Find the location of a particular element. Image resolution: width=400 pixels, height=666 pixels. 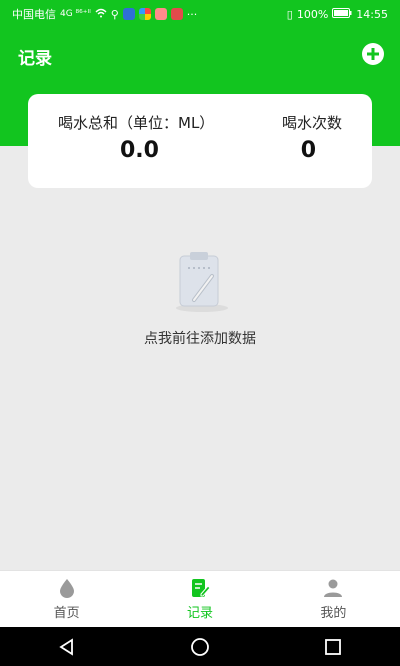

bottom-nav: 首页 记录 我的 is located at coordinates (200, 598).